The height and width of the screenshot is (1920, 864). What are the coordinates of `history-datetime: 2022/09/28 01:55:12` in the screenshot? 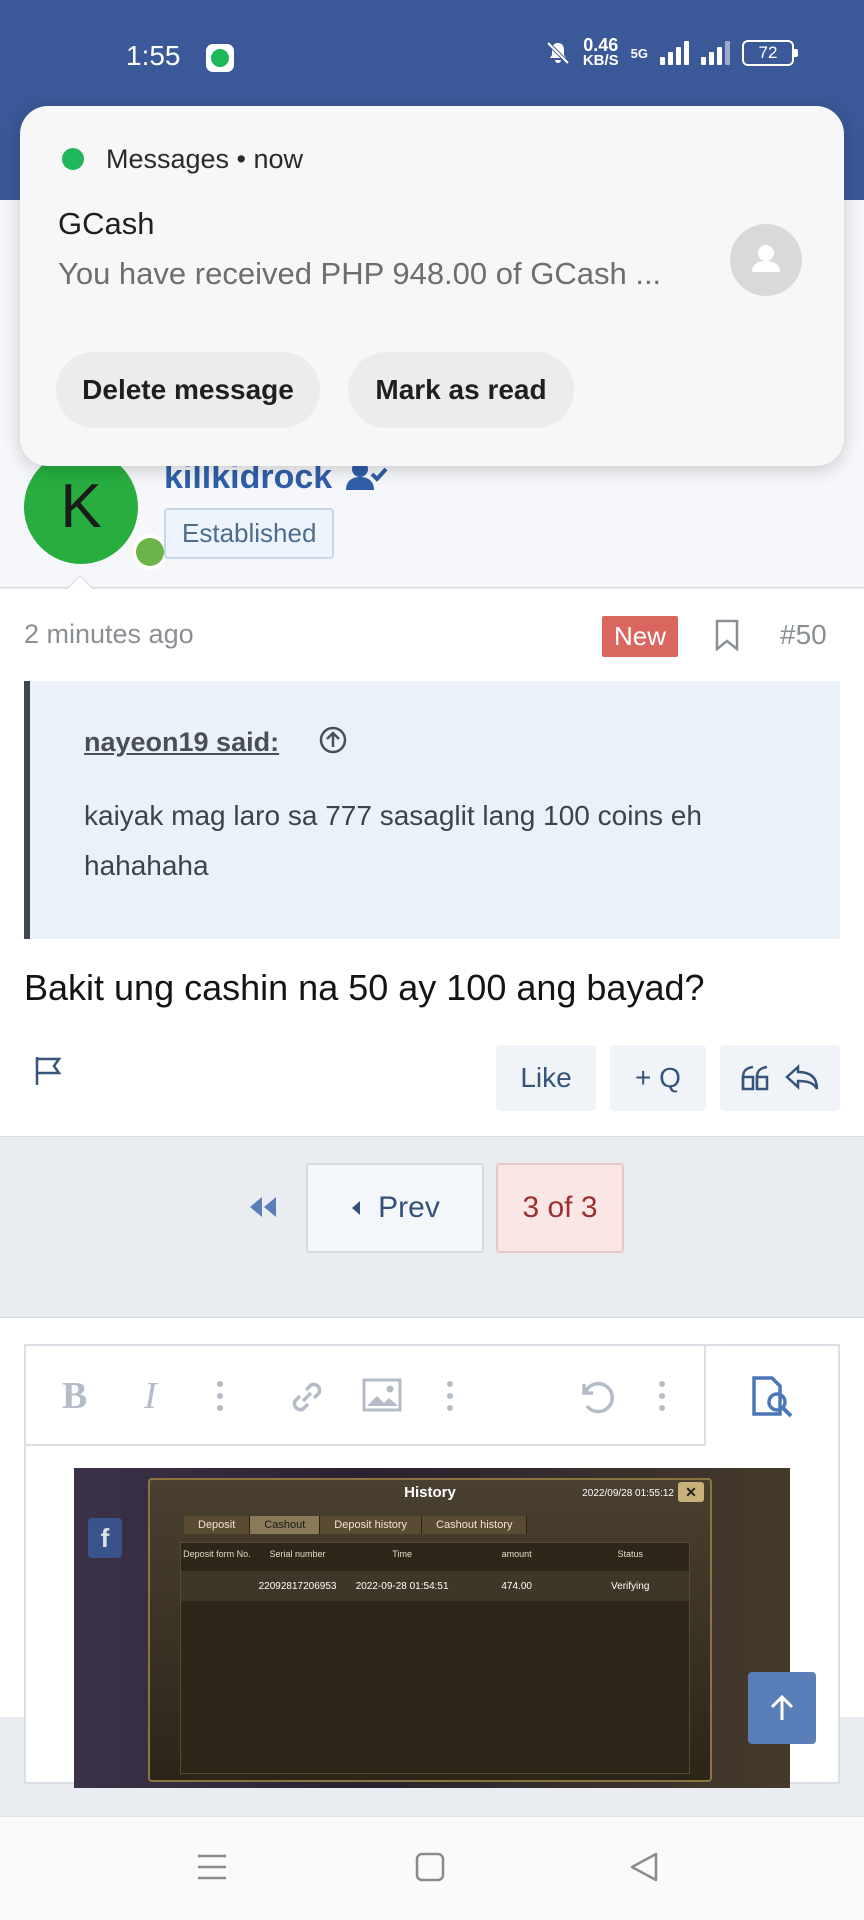 It's located at (628, 1493).